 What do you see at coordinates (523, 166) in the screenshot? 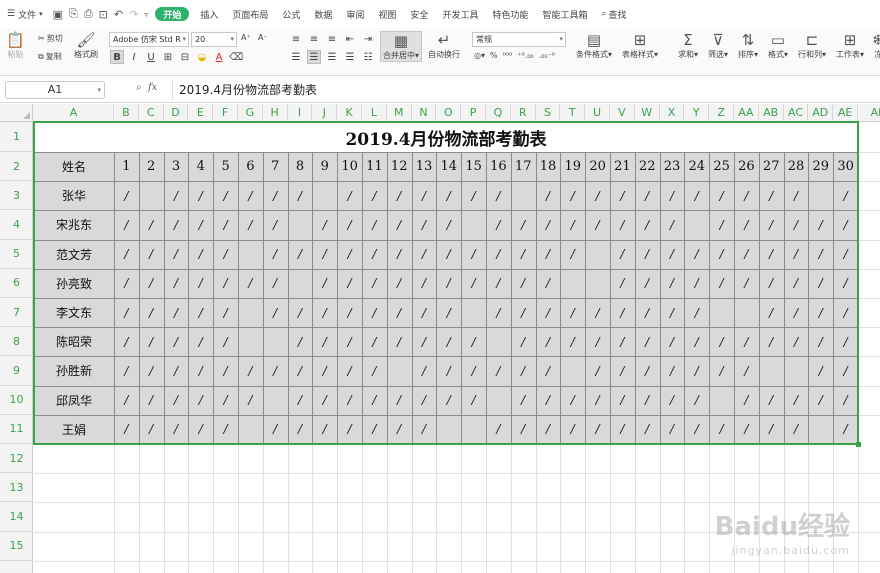
I see `day-header-cell: 17` at bounding box center [523, 166].